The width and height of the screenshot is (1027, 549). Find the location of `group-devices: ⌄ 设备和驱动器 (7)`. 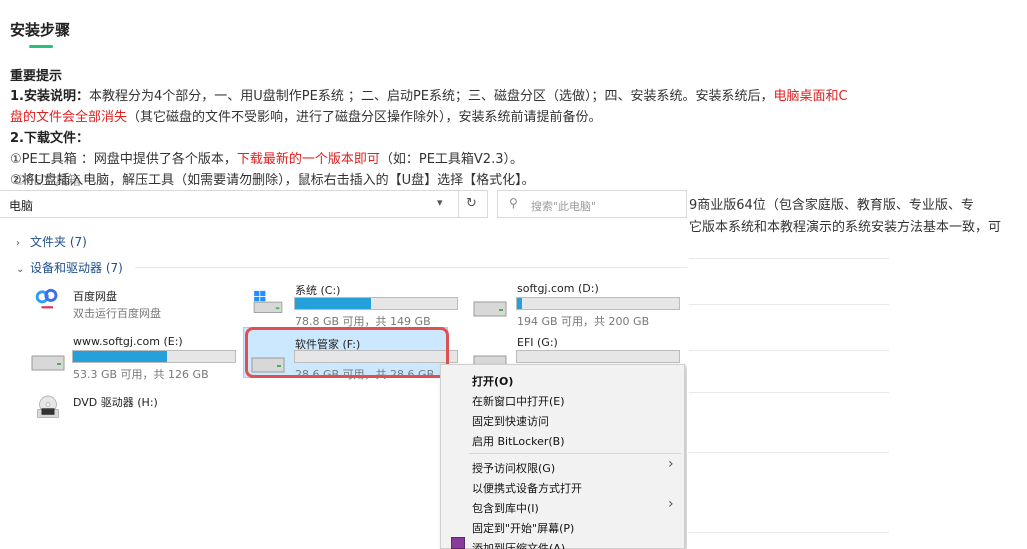

group-devices: ⌄ 设备和驱动器 (7) is located at coordinates (69, 267).